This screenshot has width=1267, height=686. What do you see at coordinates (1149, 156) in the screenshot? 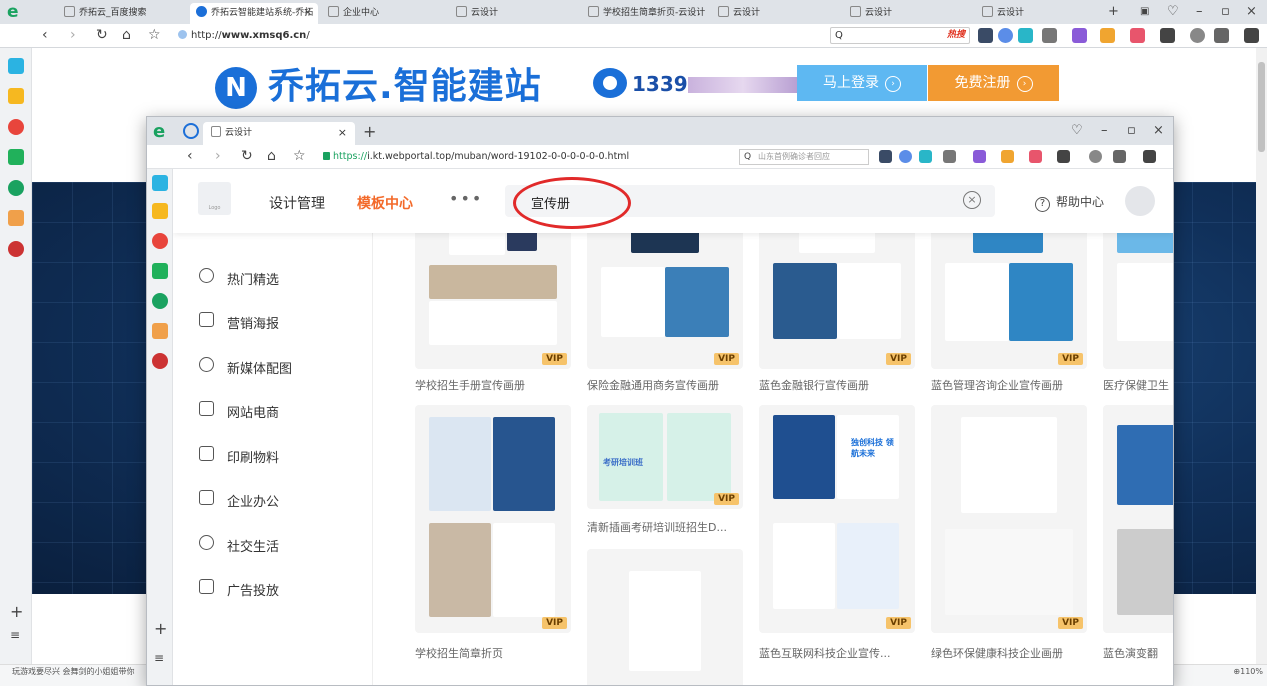
I see `menu-icon` at bounding box center [1149, 156].